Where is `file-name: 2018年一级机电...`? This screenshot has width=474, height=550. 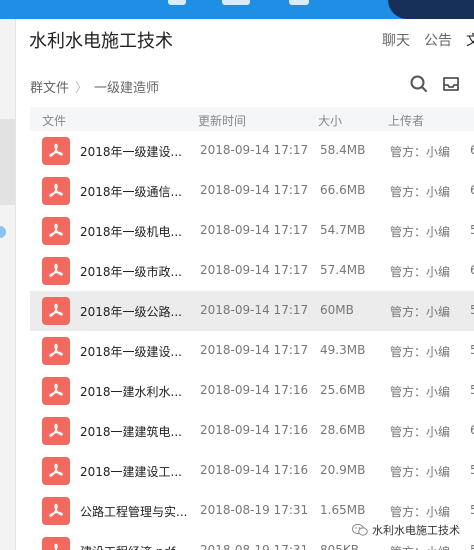
file-name: 2018年一级机电... is located at coordinates (131, 232).